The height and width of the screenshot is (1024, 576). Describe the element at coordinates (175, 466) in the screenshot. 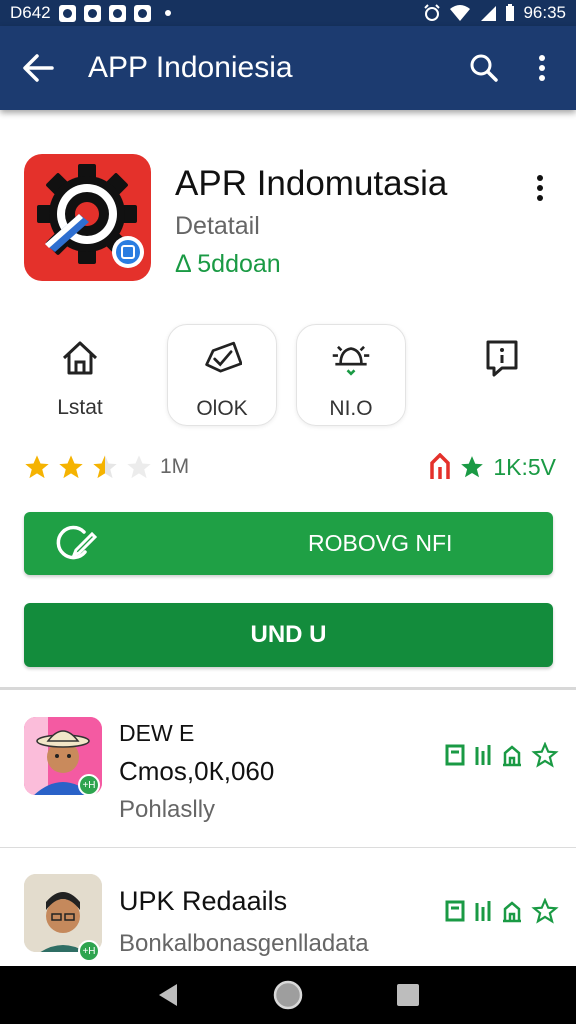

I see `rating-count: 1М` at that location.